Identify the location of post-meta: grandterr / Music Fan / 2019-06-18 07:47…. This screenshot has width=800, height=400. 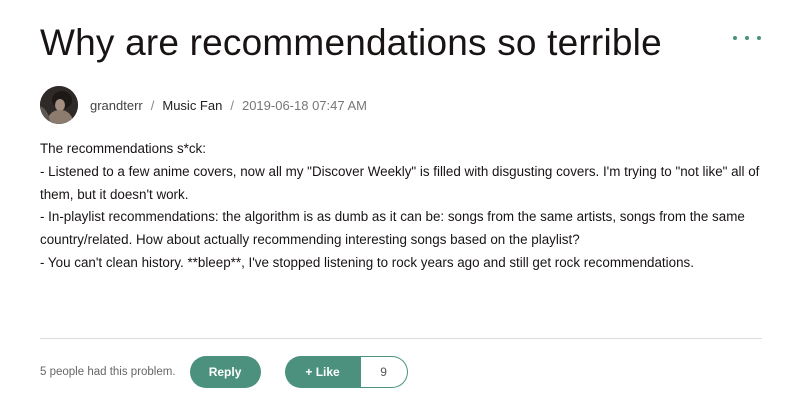
(204, 105).